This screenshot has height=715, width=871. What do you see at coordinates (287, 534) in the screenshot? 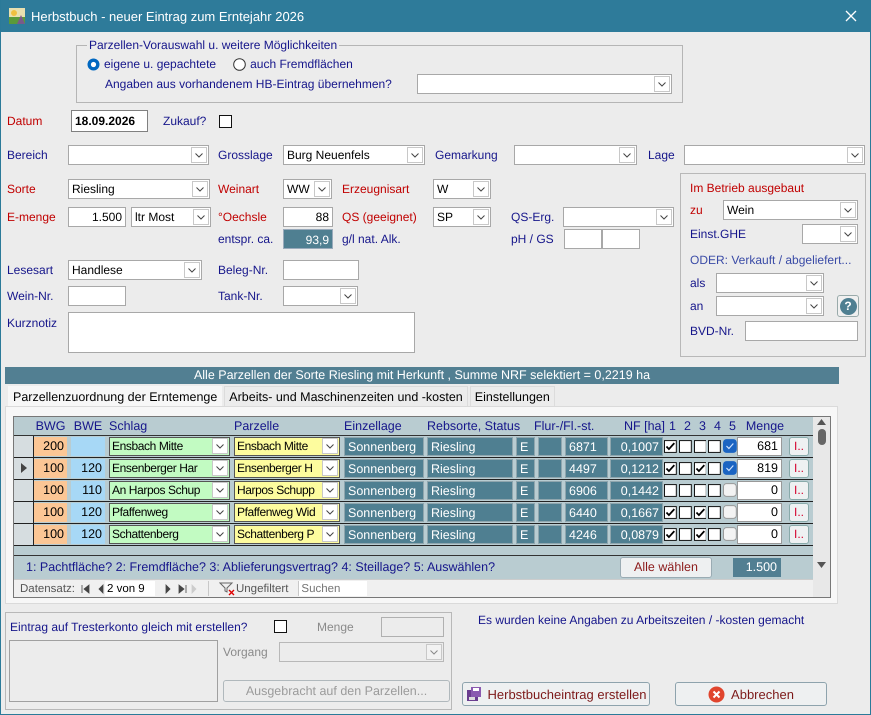
I see `table-dropdown: Schattenberg P` at bounding box center [287, 534].